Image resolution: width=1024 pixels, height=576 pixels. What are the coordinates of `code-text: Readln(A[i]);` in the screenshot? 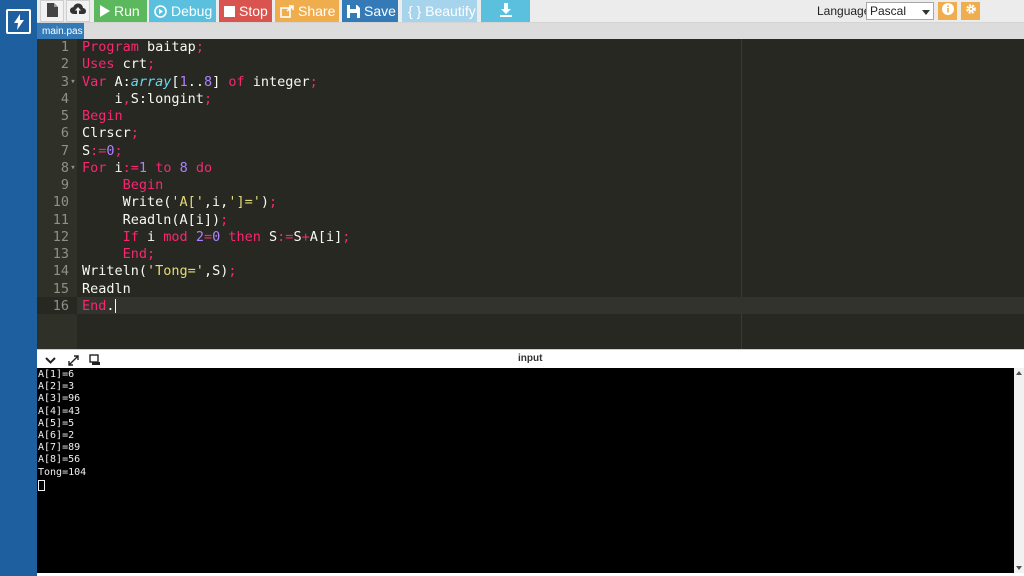 It's located at (155, 220).